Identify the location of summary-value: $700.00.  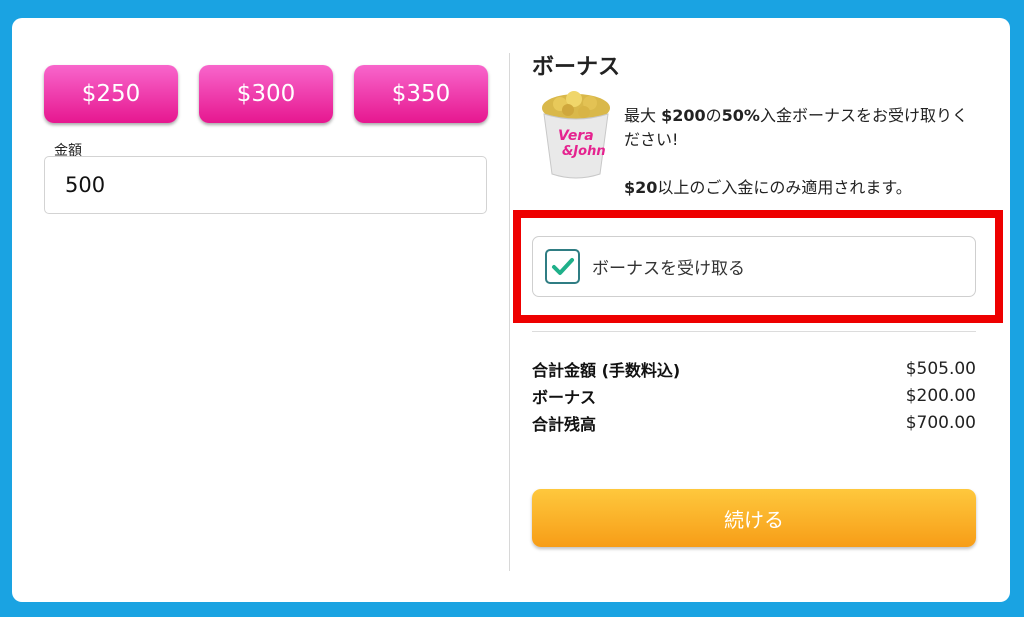
(940, 422).